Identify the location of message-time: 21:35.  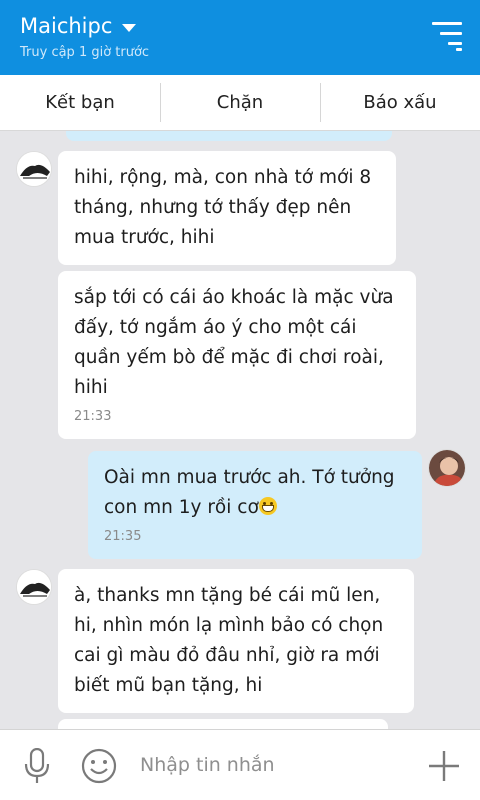
(123, 536).